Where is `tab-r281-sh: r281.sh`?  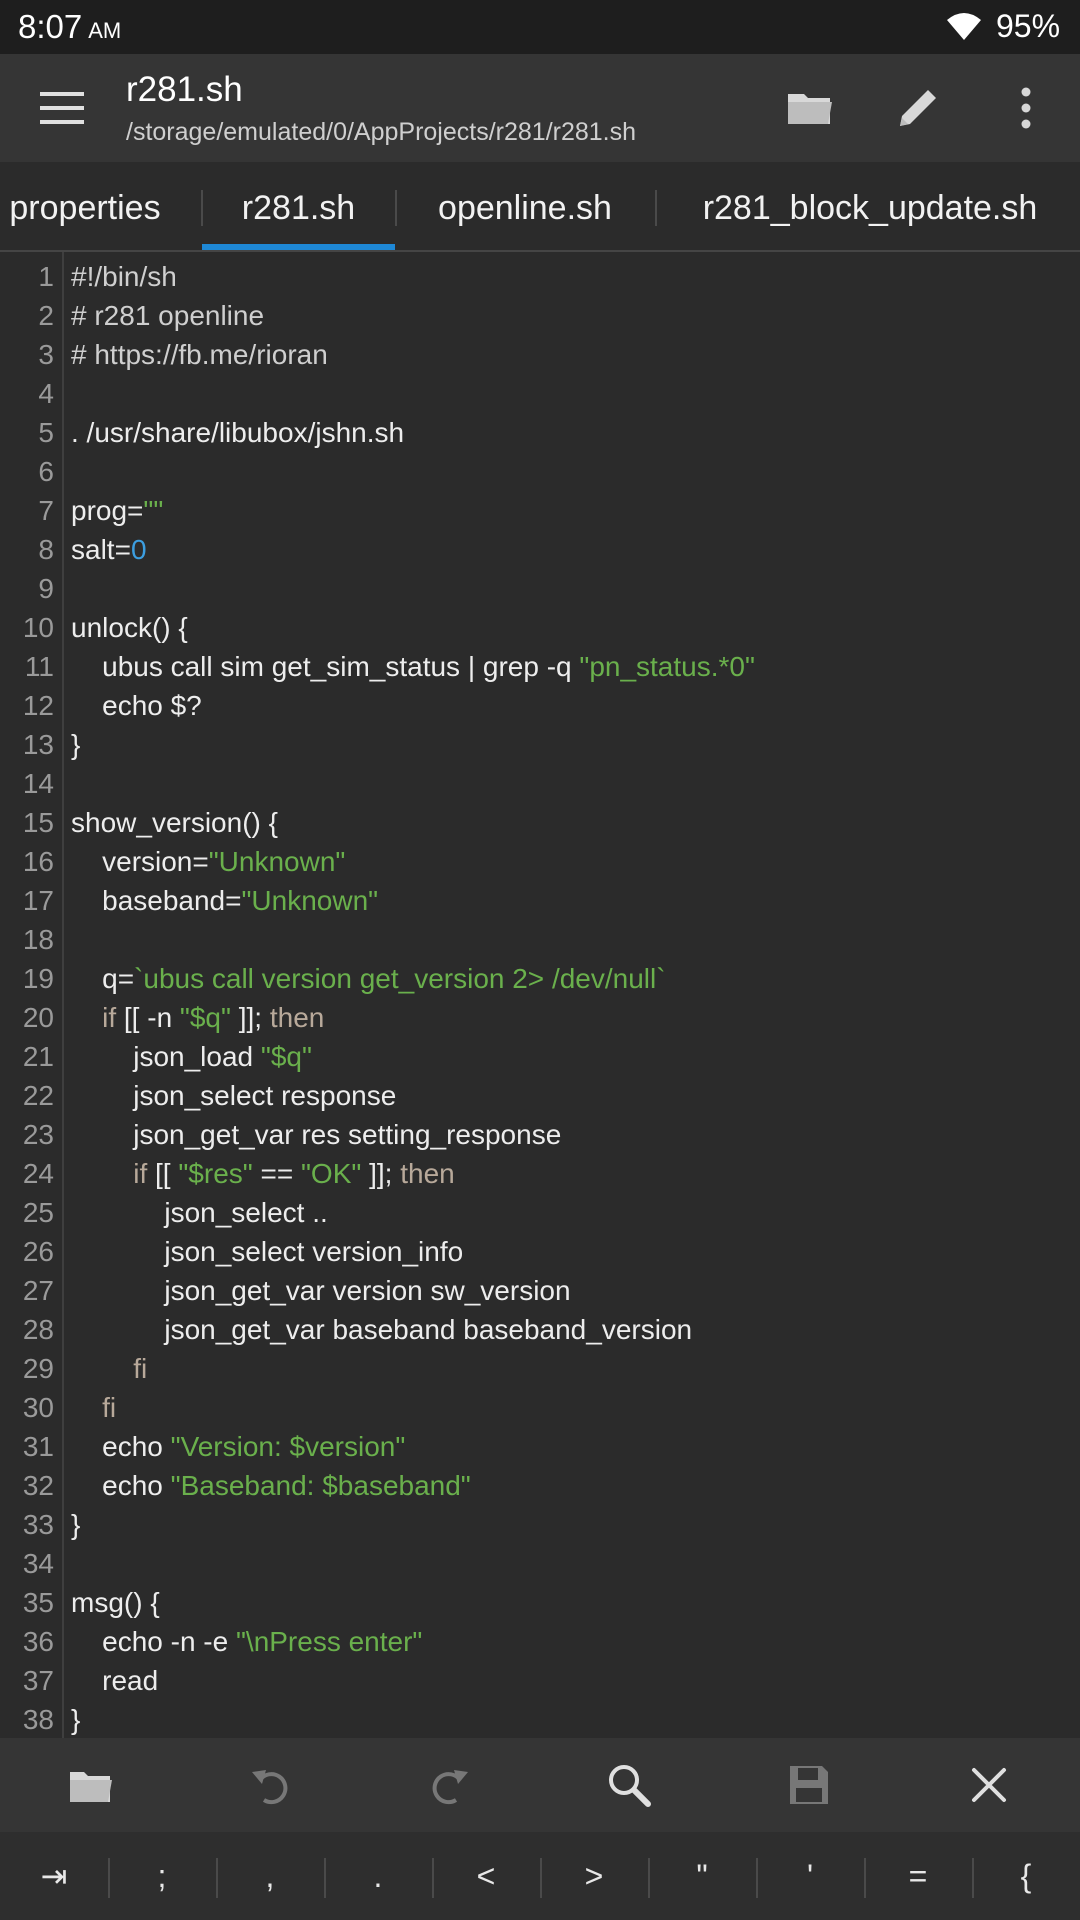 tab-r281-sh: r281.sh is located at coordinates (298, 206).